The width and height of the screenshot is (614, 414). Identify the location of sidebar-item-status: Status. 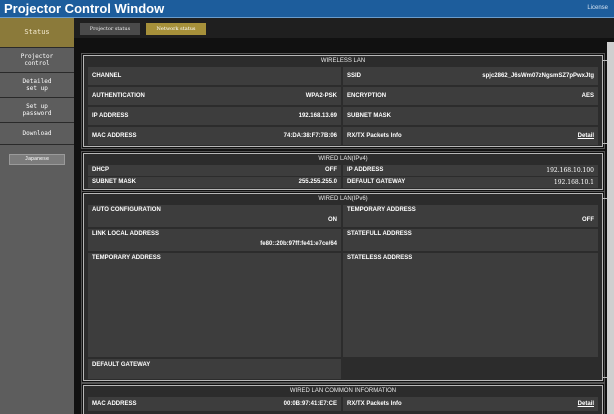
(37, 32).